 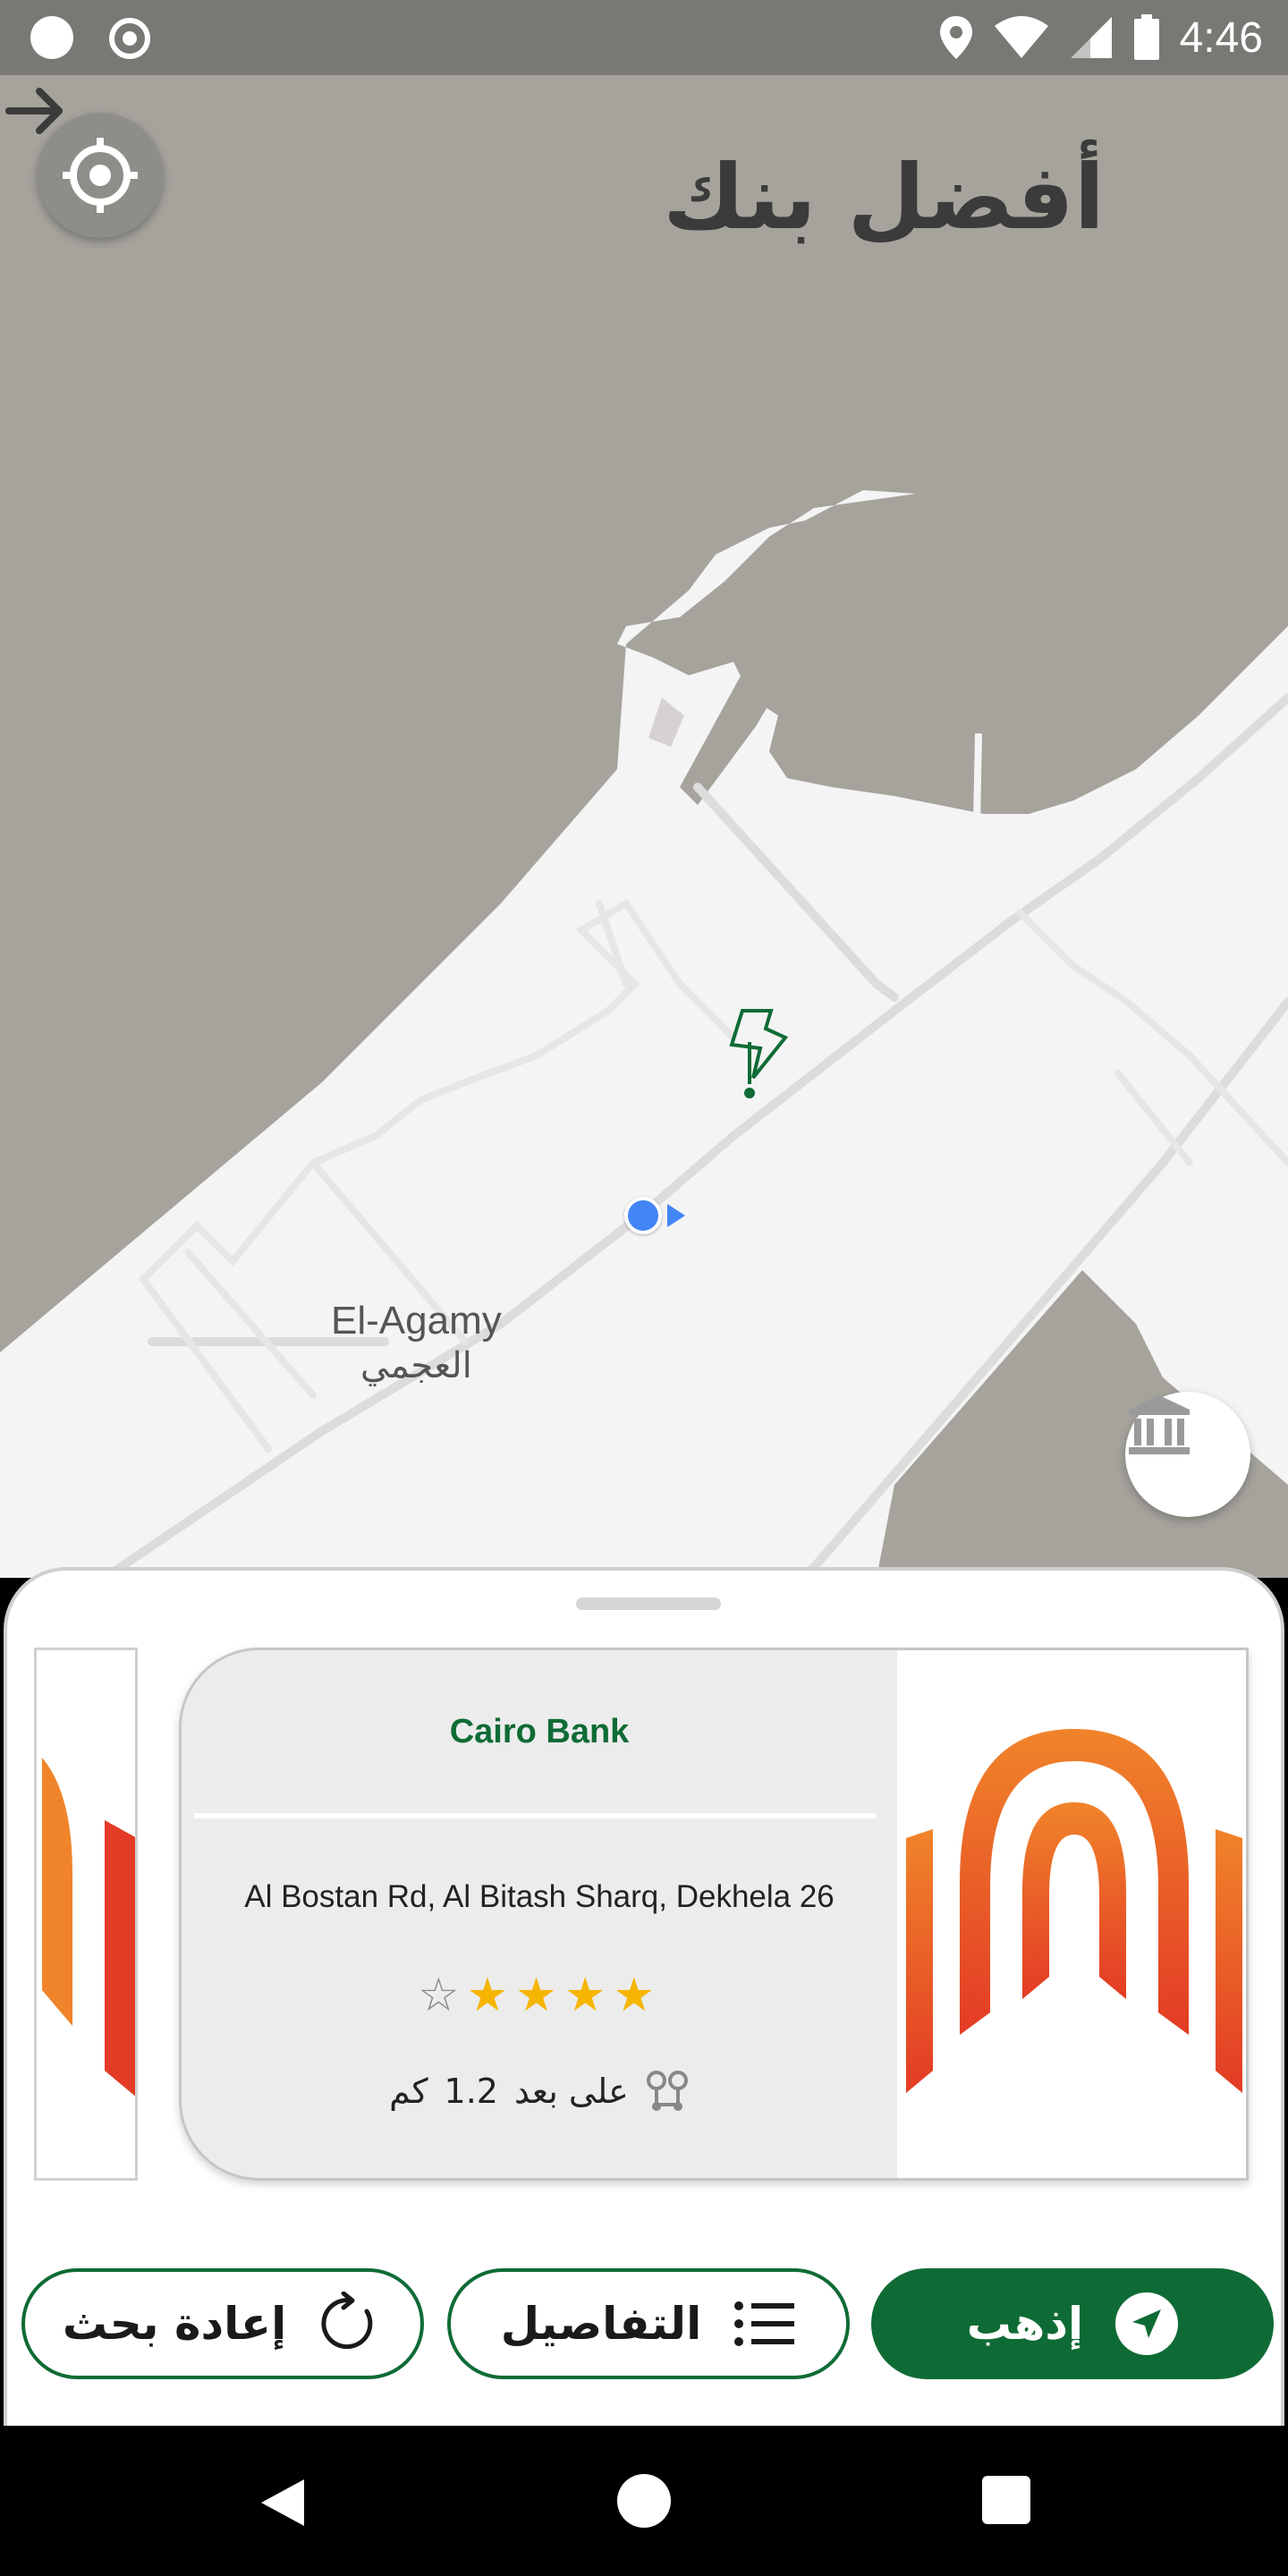 What do you see at coordinates (88, 1927) in the screenshot?
I see `bank-logo-partial` at bounding box center [88, 1927].